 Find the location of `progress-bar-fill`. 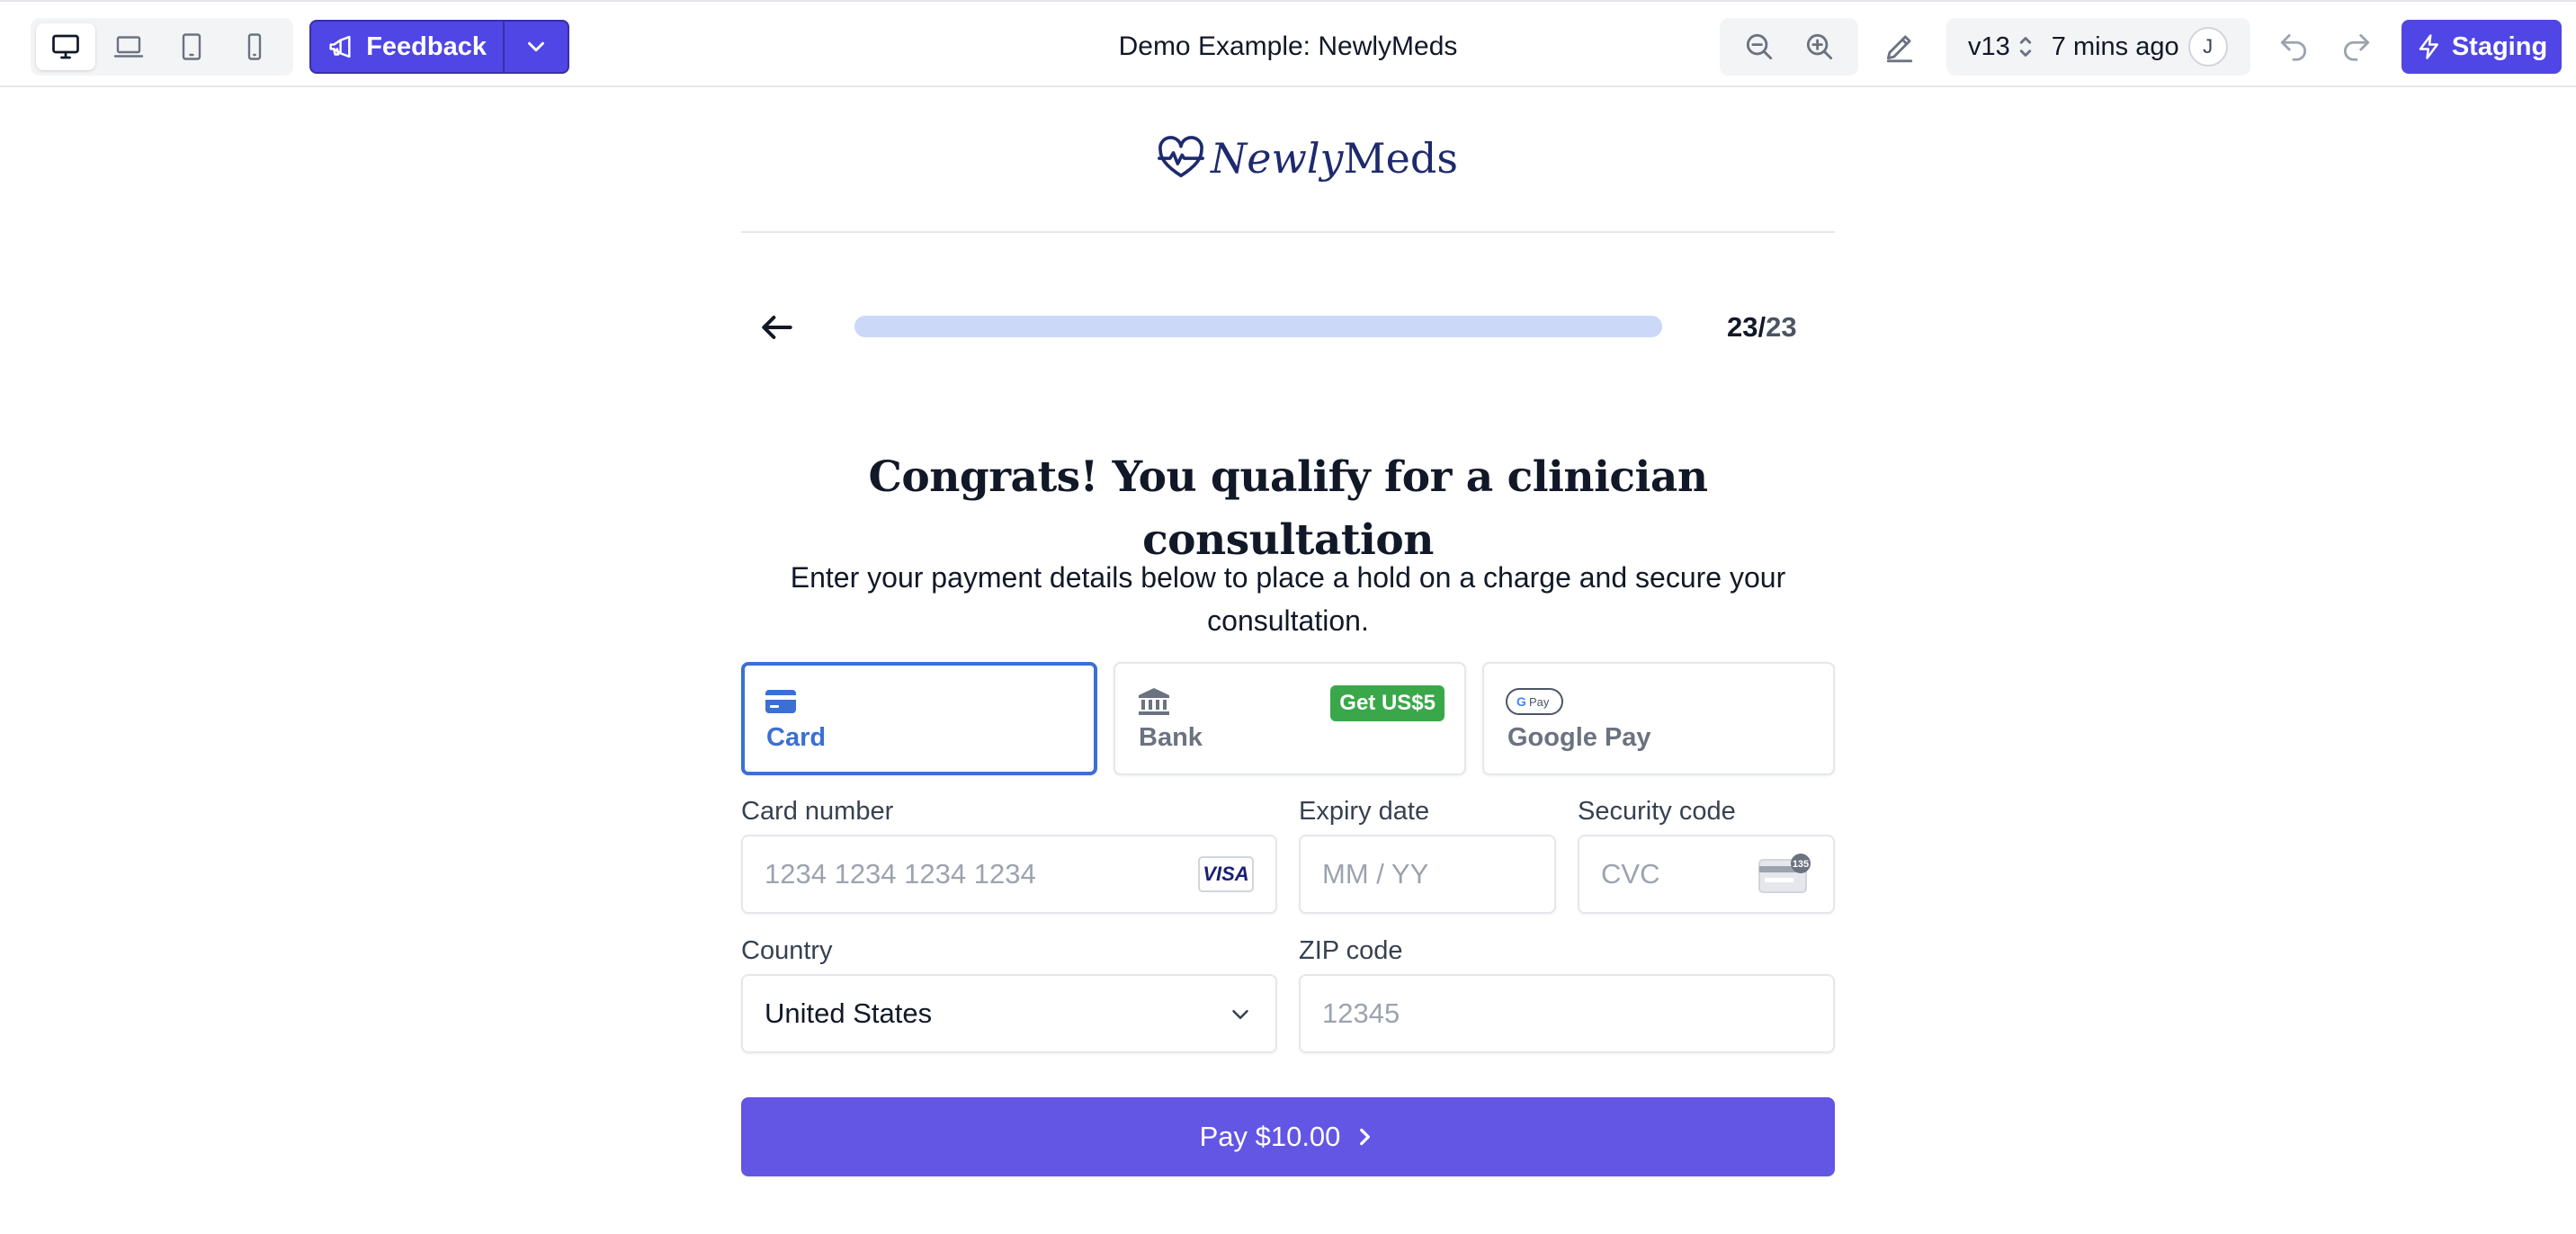

progress-bar-fill is located at coordinates (1258, 326).